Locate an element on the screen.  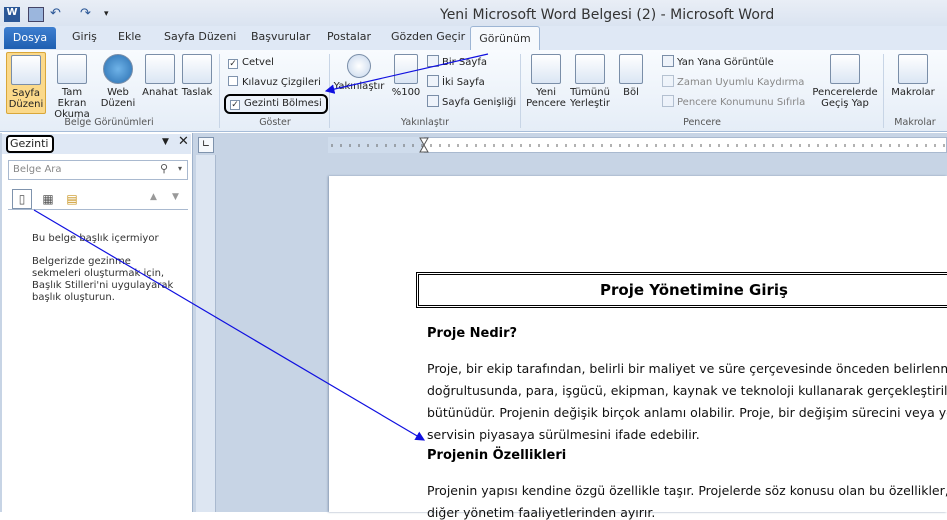
reset-window-position-button: Pencere Konumunu Sıfırla is located at coordinates (733, 102).